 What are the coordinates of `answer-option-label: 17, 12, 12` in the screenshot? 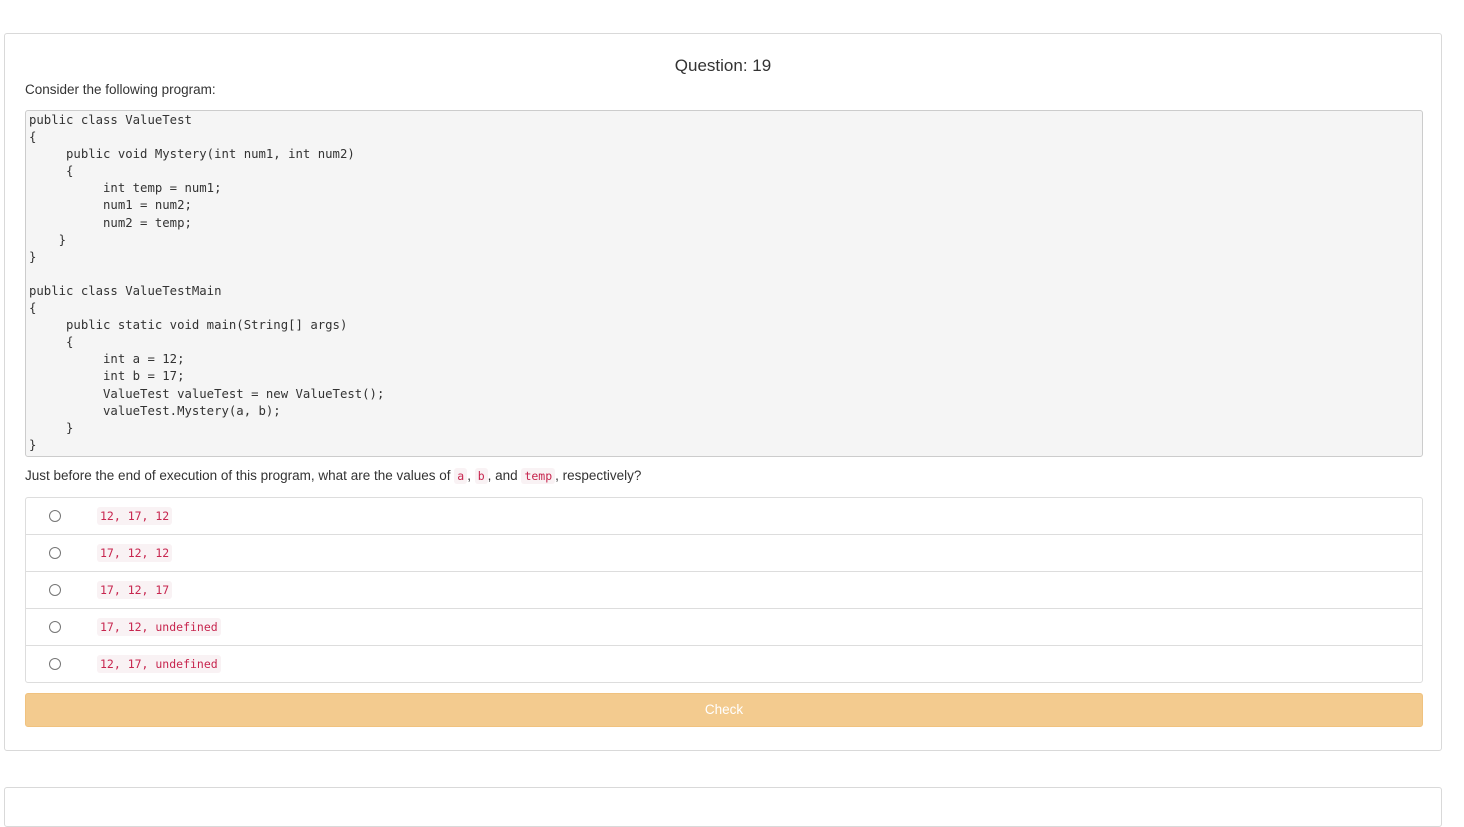 It's located at (135, 553).